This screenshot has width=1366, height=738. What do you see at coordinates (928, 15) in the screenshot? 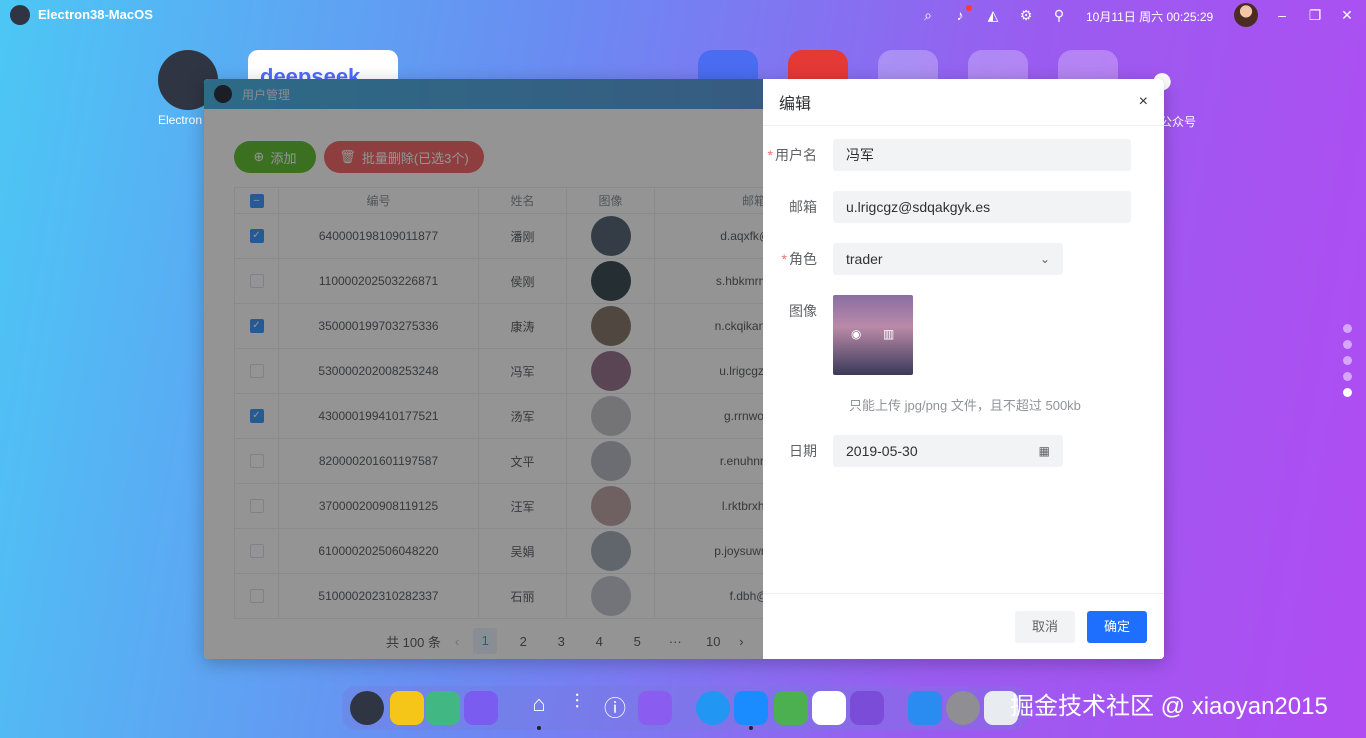
I see `search-icon: ⌕` at bounding box center [928, 15].